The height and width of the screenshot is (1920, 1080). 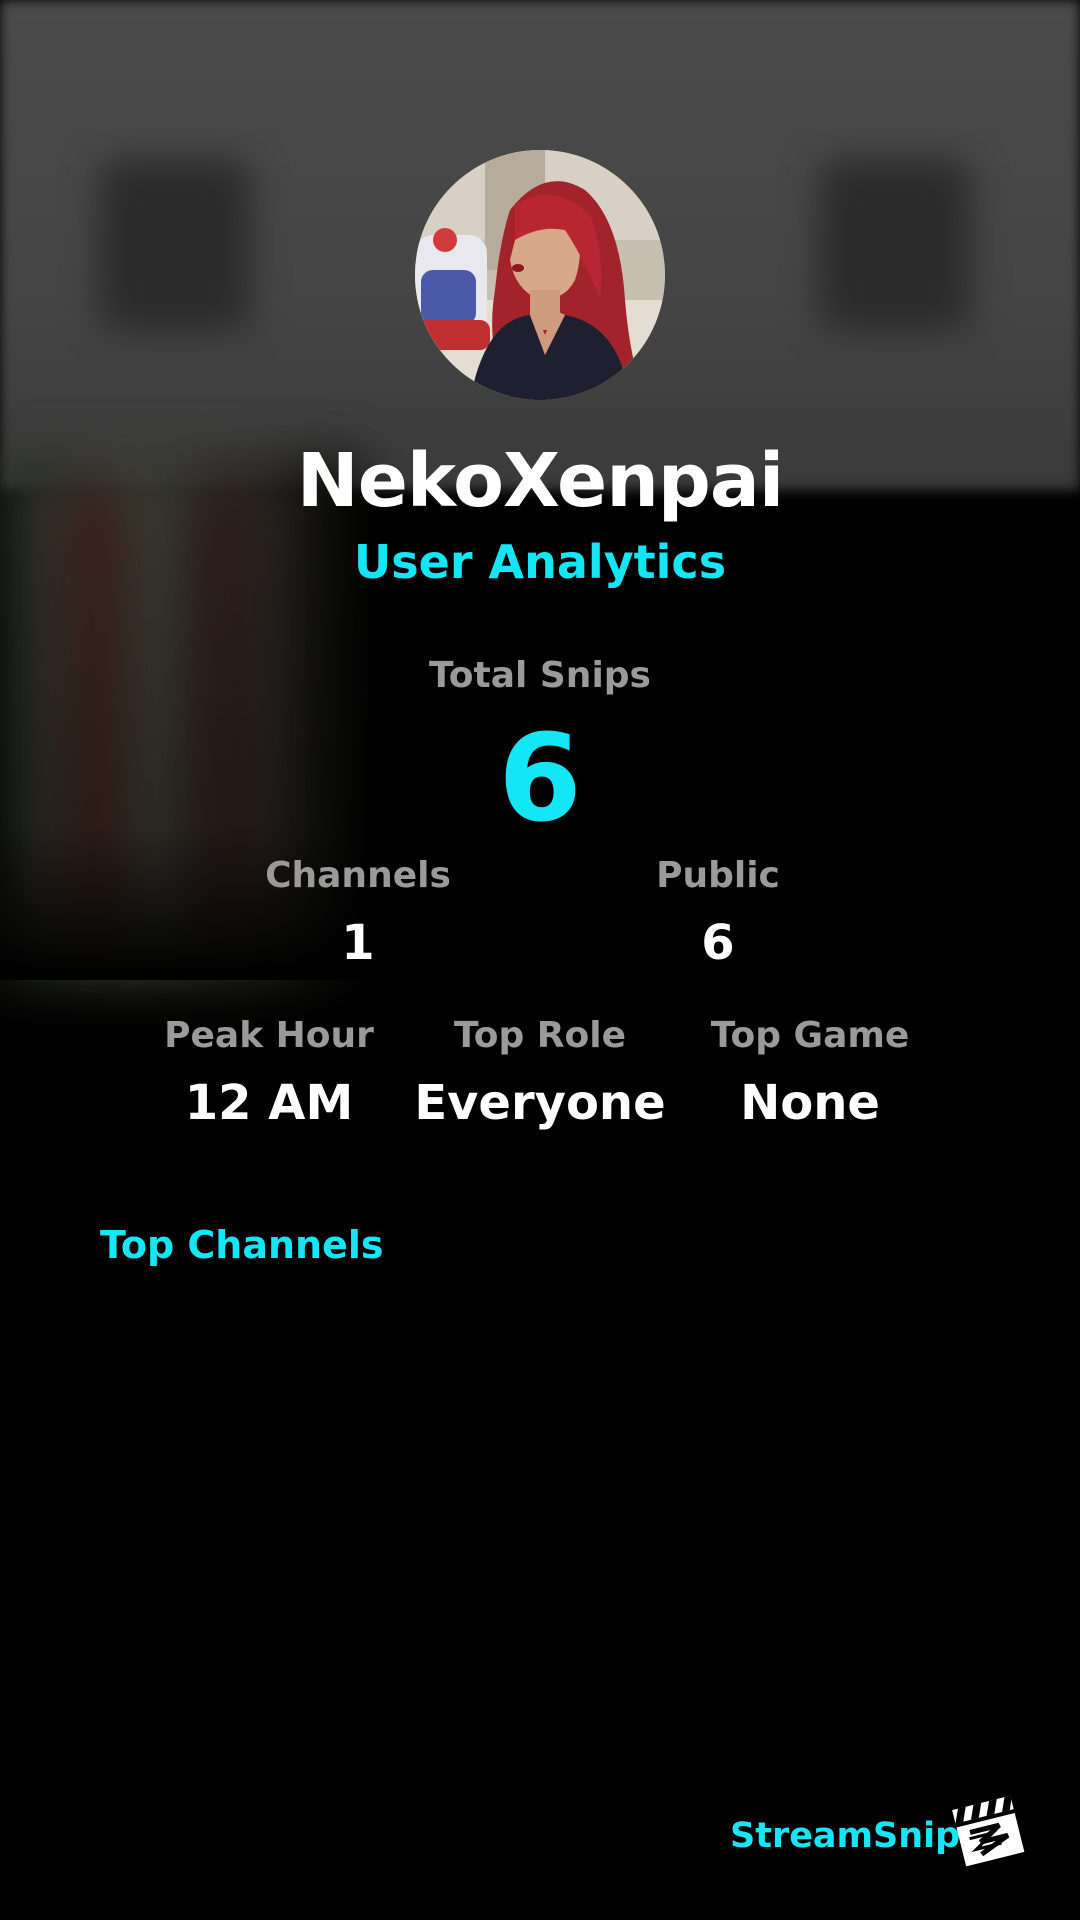 What do you see at coordinates (269, 1035) in the screenshot?
I see `peak-hour-label: Peak Hour` at bounding box center [269, 1035].